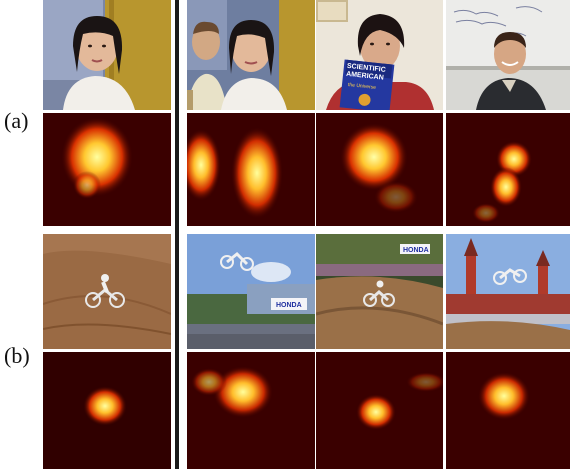 The image size is (570, 469). What do you see at coordinates (177, 234) in the screenshot?
I see `vertical-divider` at bounding box center [177, 234].